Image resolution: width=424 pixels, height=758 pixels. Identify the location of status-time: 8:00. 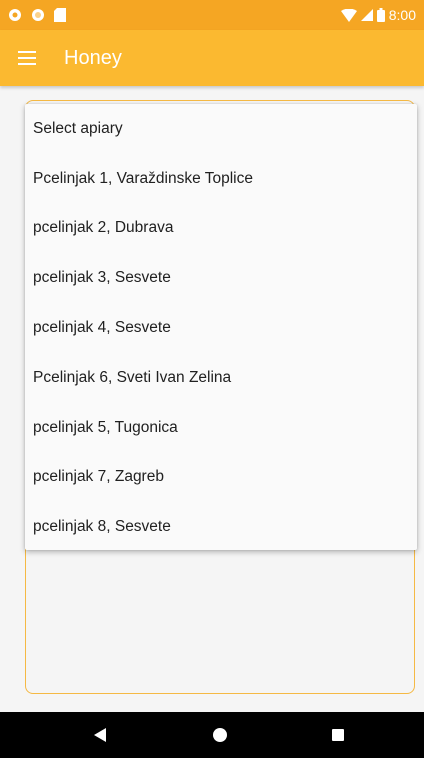
(402, 15).